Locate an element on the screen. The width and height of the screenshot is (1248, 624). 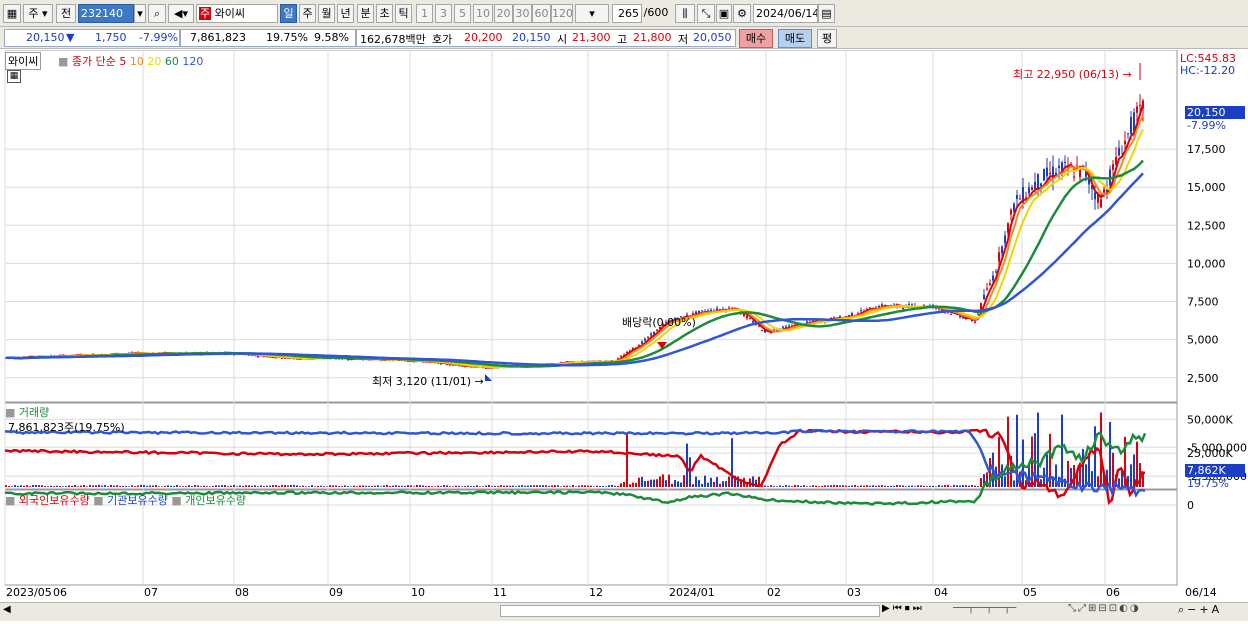
buy-button: 매수 is located at coordinates (756, 38).